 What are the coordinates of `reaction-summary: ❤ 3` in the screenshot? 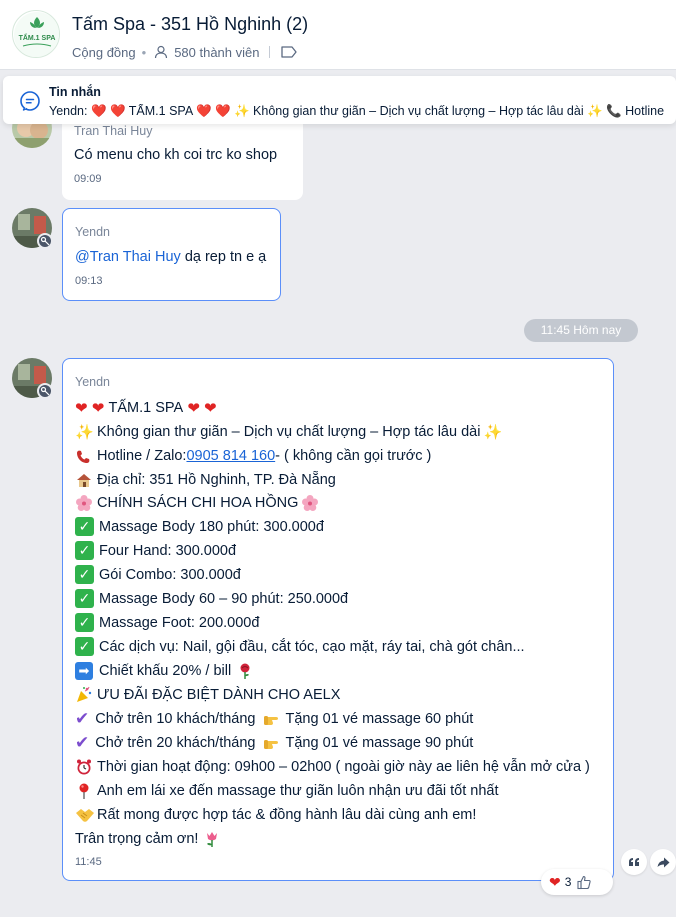 It's located at (577, 882).